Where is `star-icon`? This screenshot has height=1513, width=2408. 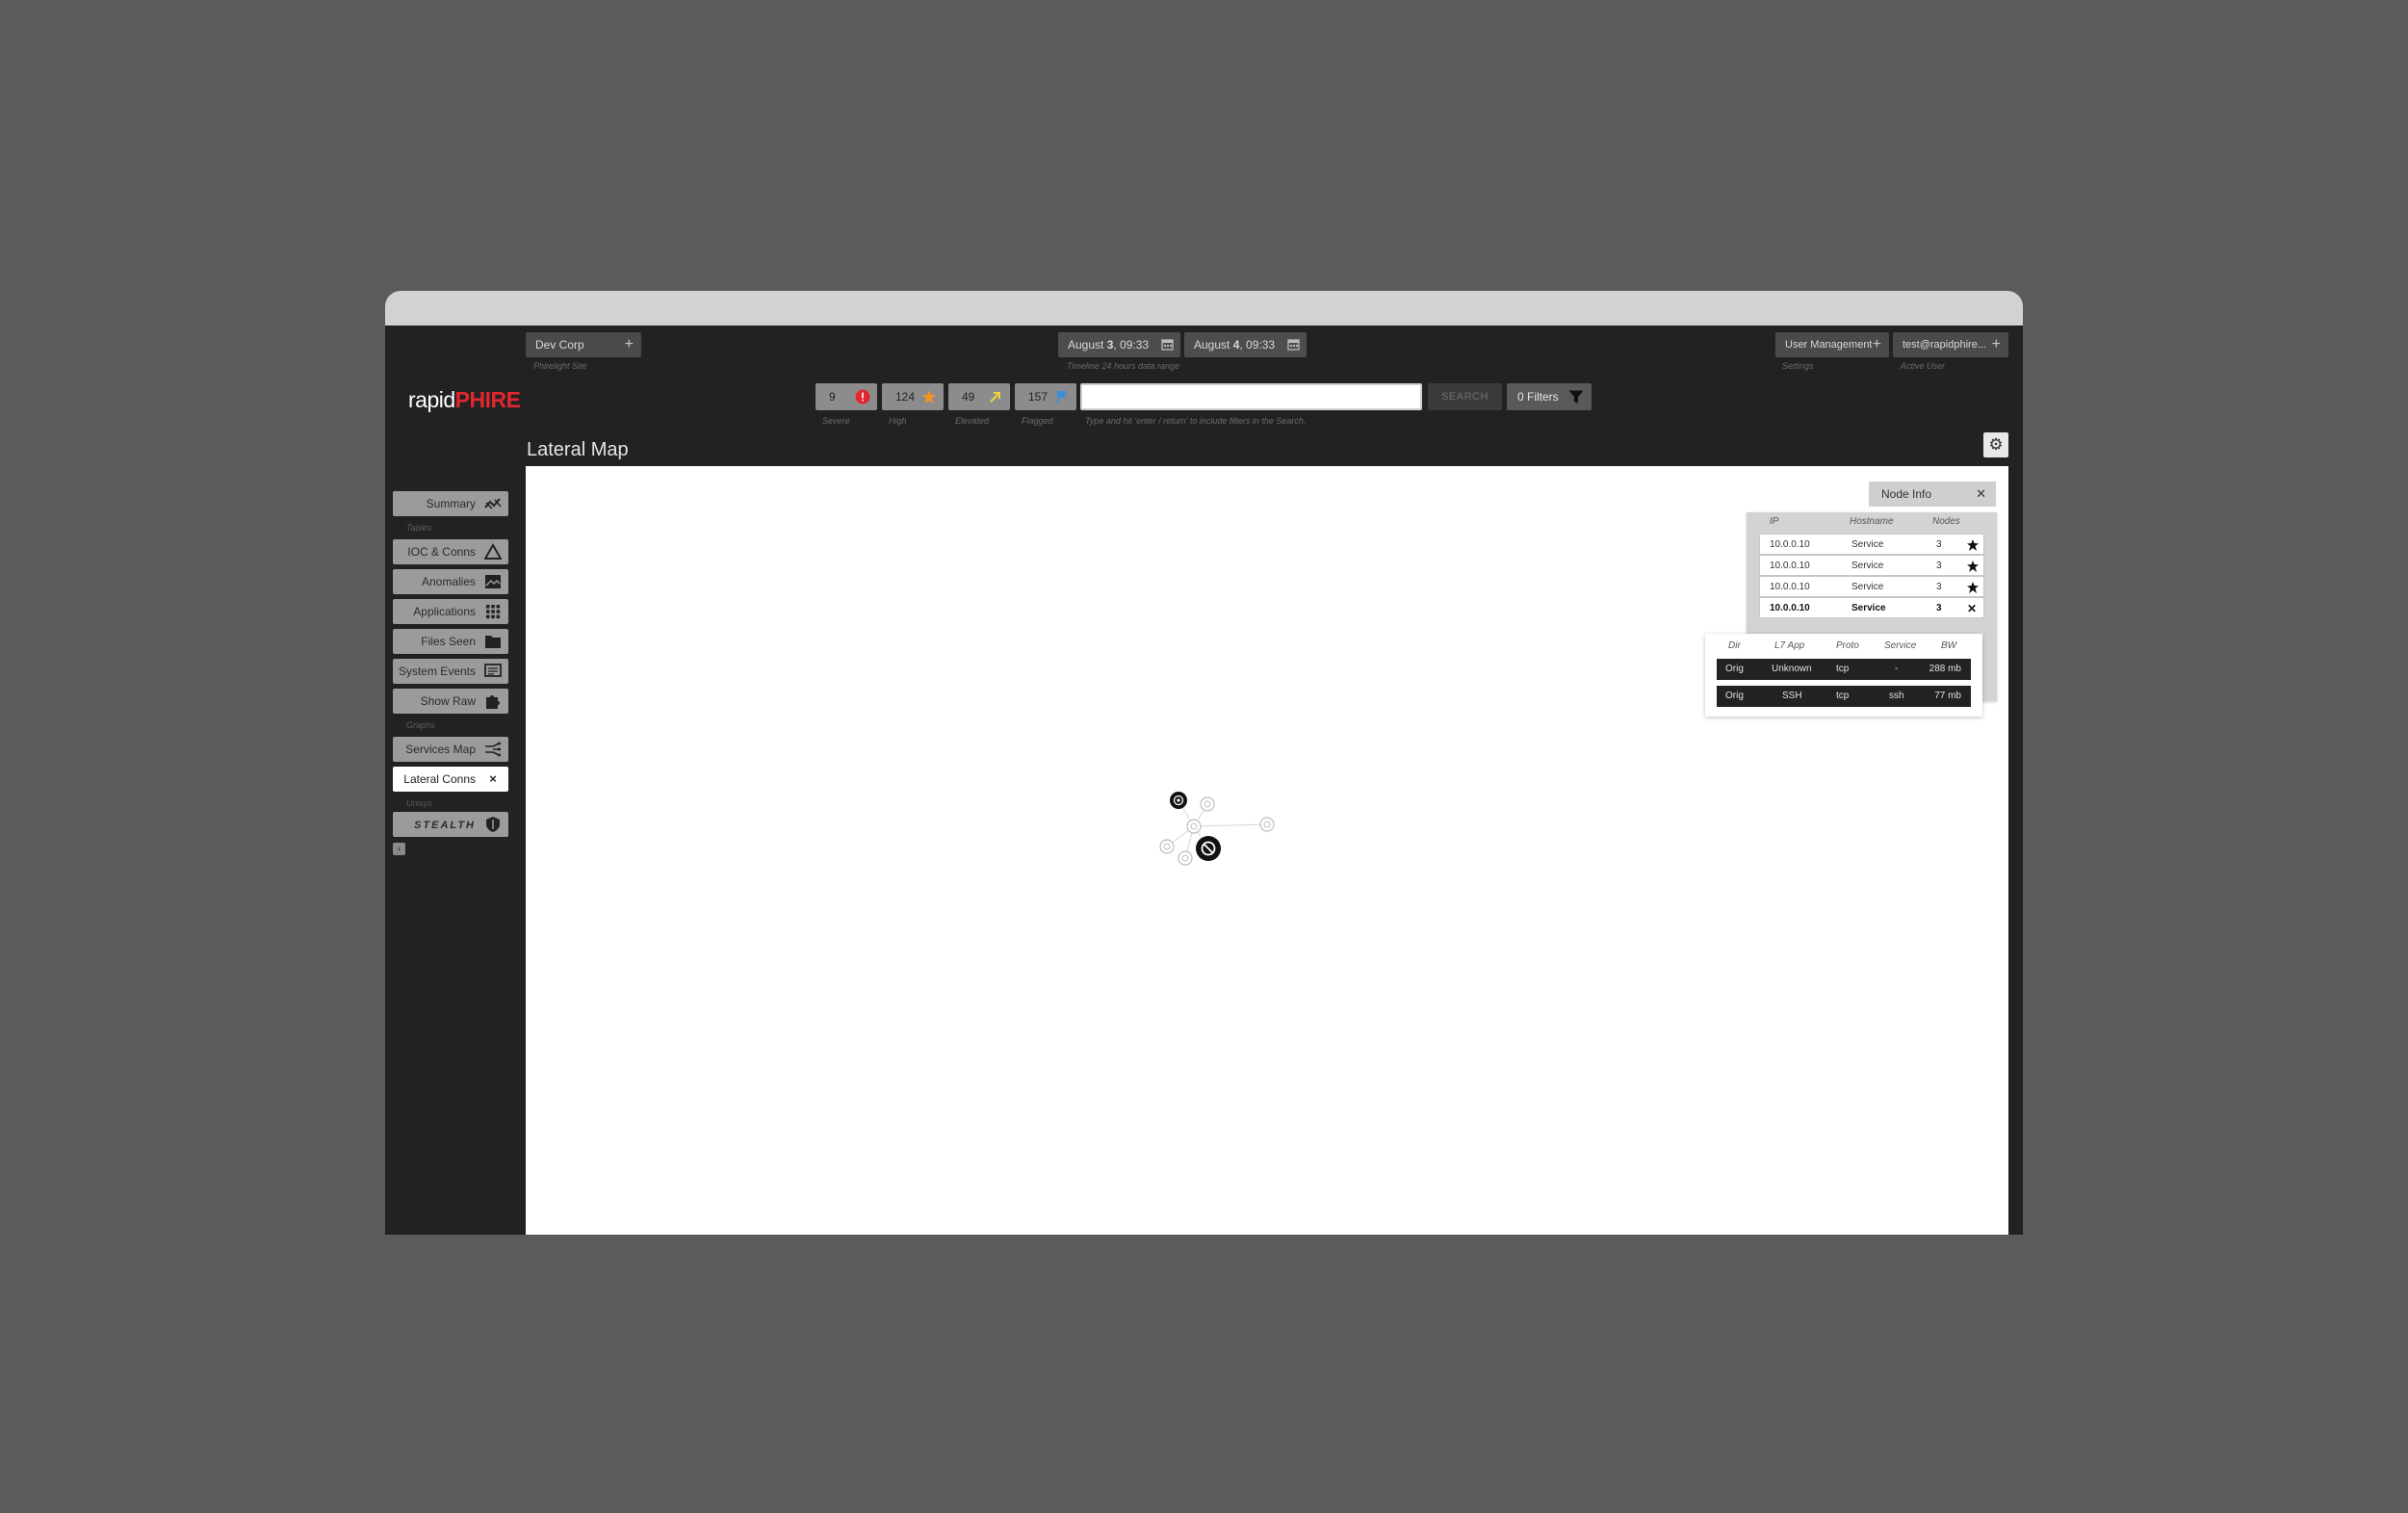 star-icon is located at coordinates (929, 397).